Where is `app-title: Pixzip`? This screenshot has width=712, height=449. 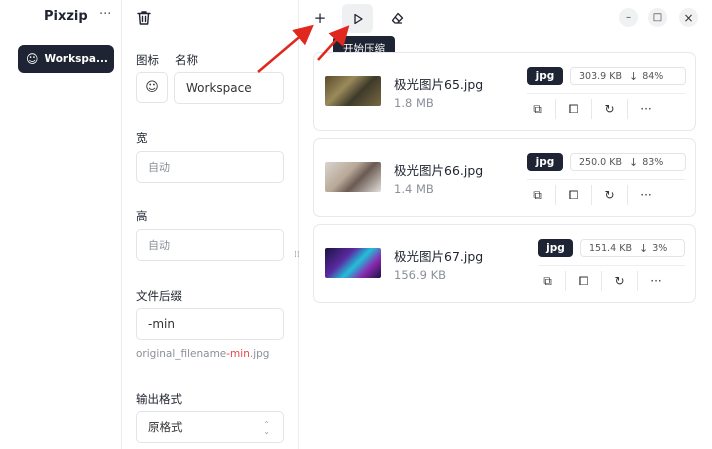
app-title: Pixzip is located at coordinates (66, 16).